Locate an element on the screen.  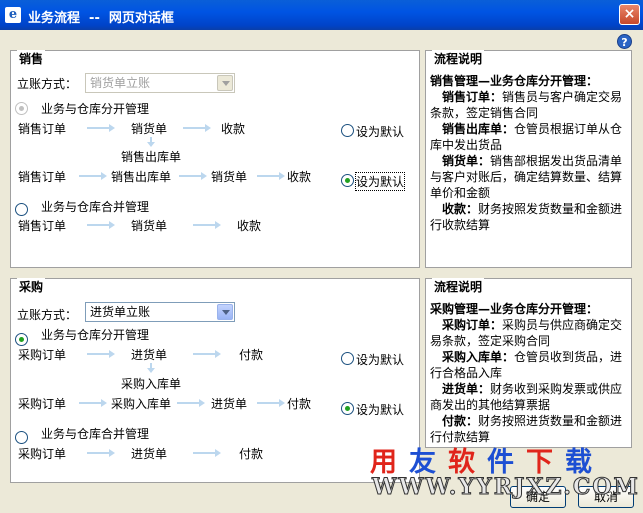
purchase-title: 采购 is located at coordinates (31, 286).